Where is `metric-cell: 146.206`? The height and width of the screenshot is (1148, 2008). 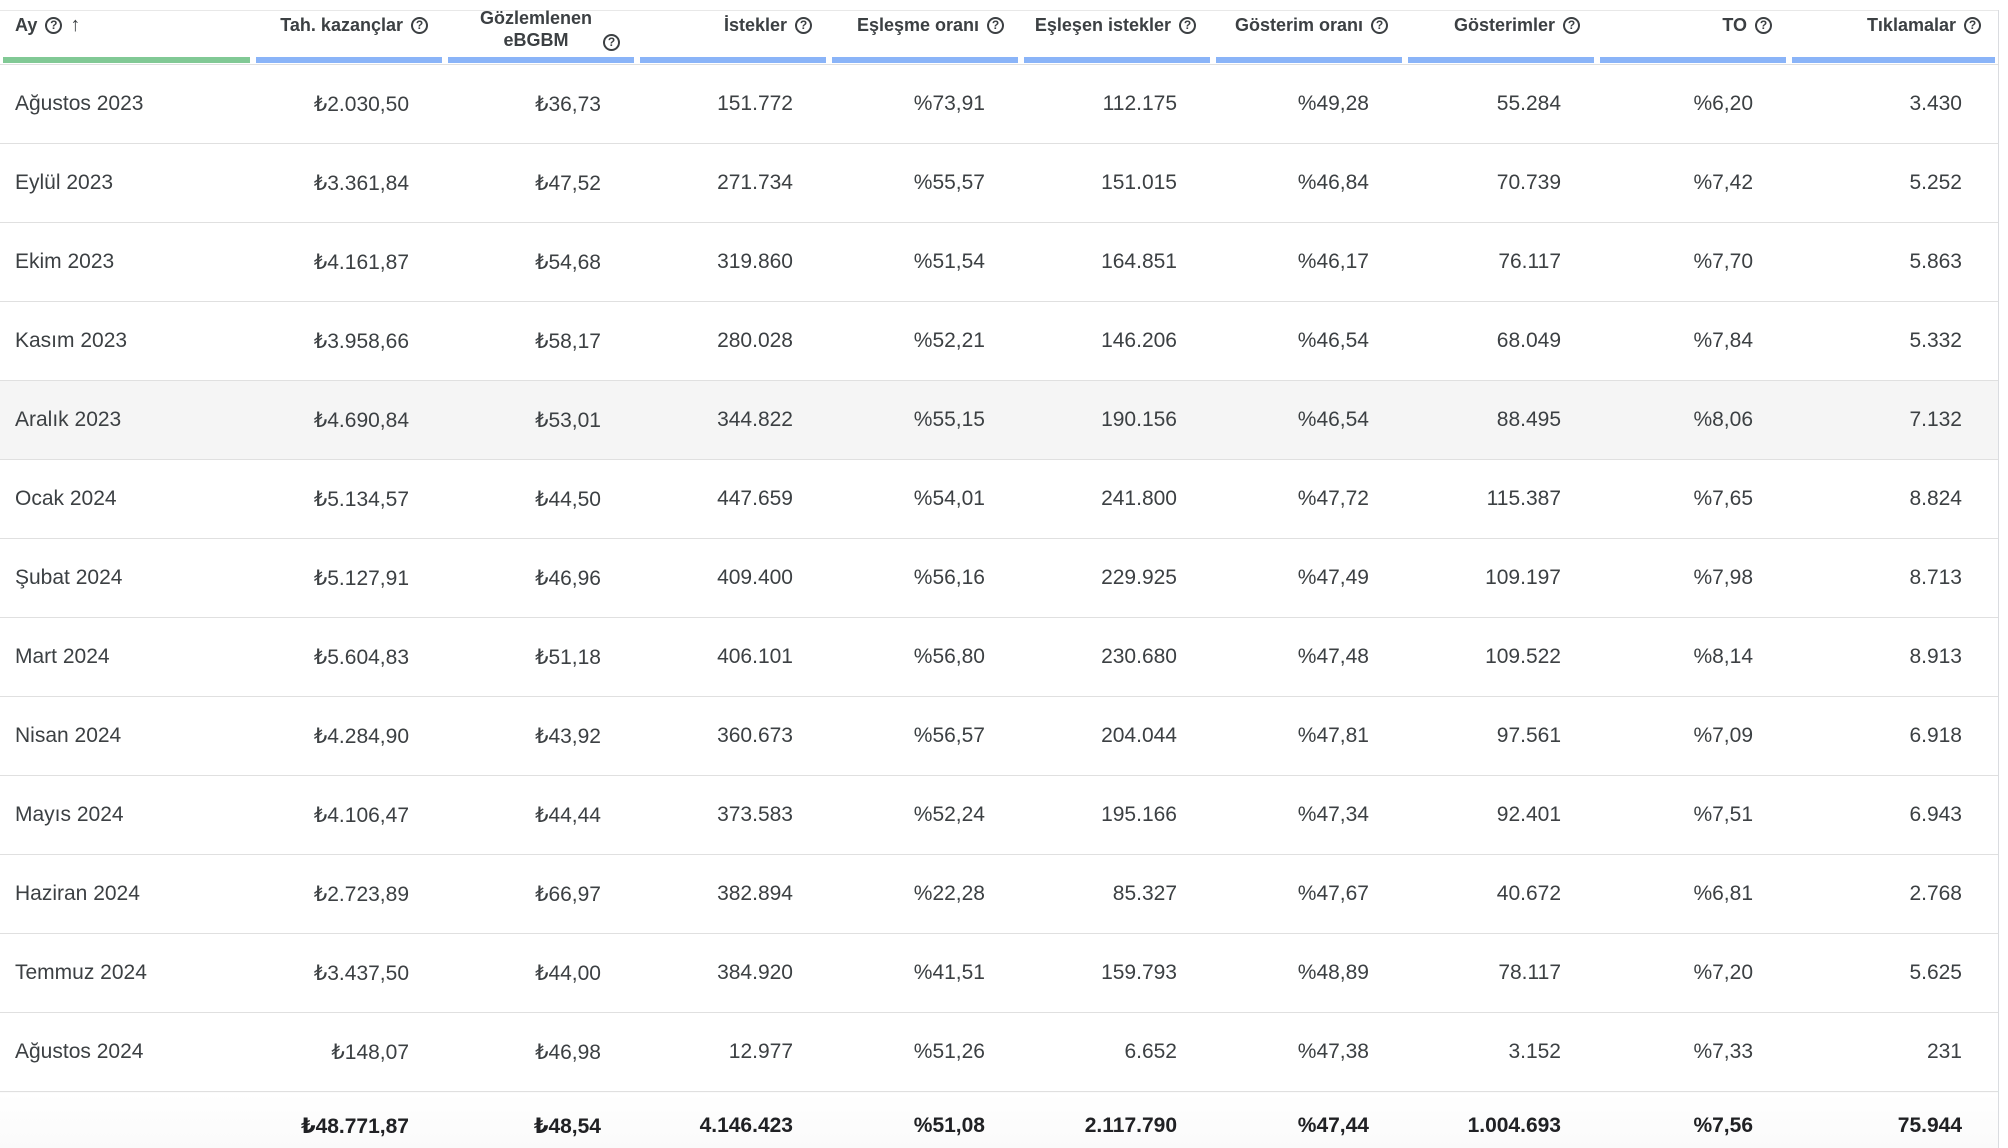 metric-cell: 146.206 is located at coordinates (1117, 341).